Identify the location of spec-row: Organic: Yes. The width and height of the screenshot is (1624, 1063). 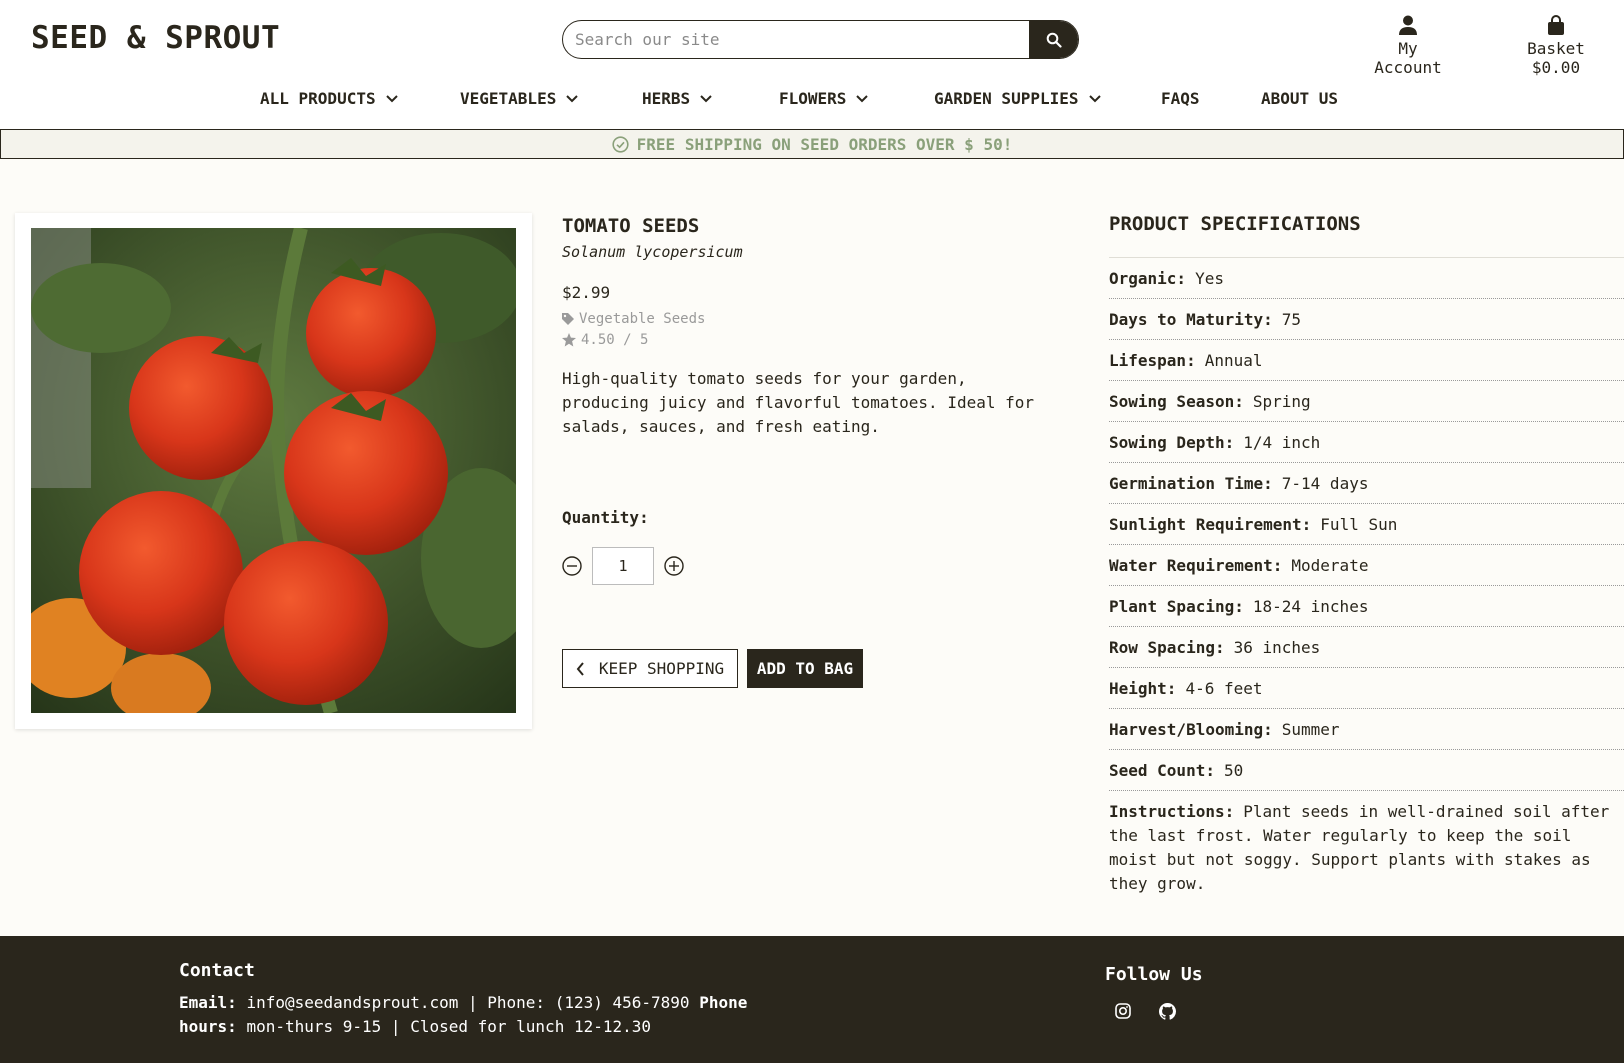
(1366, 278).